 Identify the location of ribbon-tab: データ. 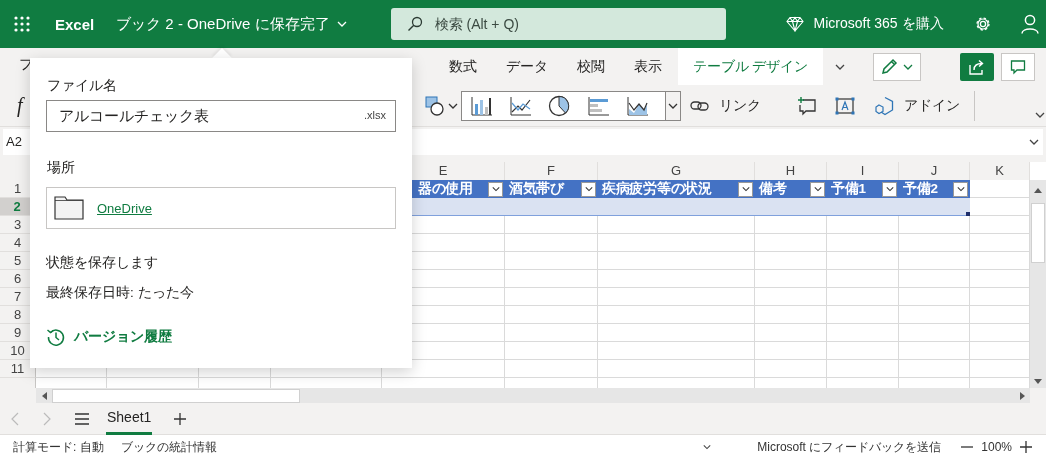
(526, 66).